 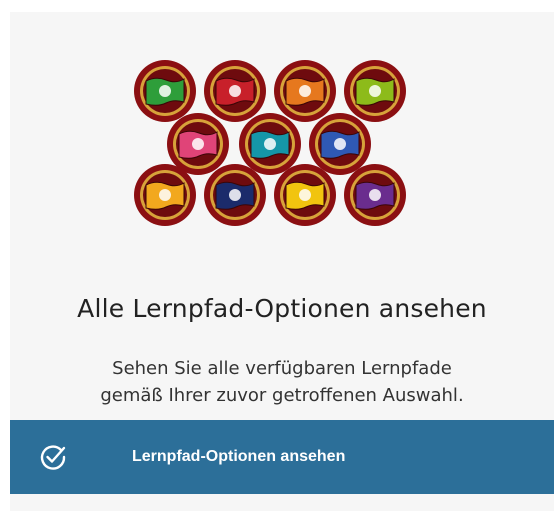 What do you see at coordinates (235, 91) in the screenshot?
I see `banquet-icon` at bounding box center [235, 91].